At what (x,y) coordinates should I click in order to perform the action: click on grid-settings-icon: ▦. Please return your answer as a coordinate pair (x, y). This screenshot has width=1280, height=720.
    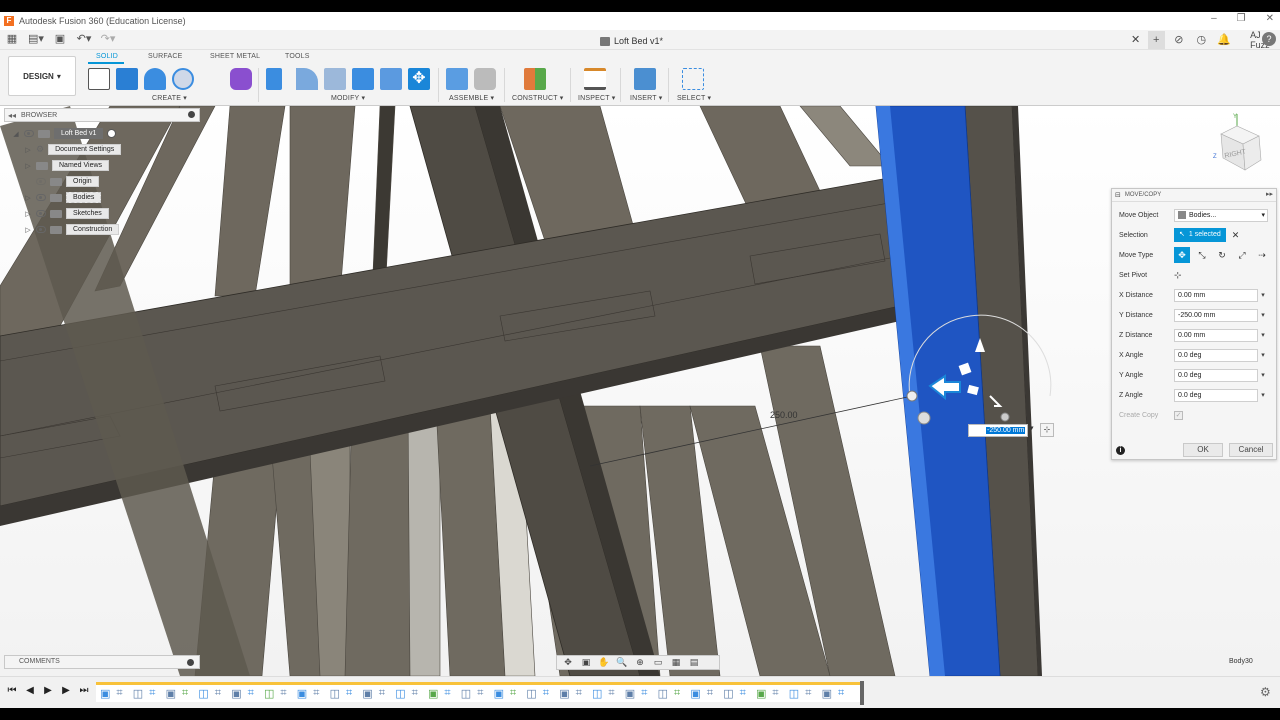
    Looking at the image, I should click on (676, 662).